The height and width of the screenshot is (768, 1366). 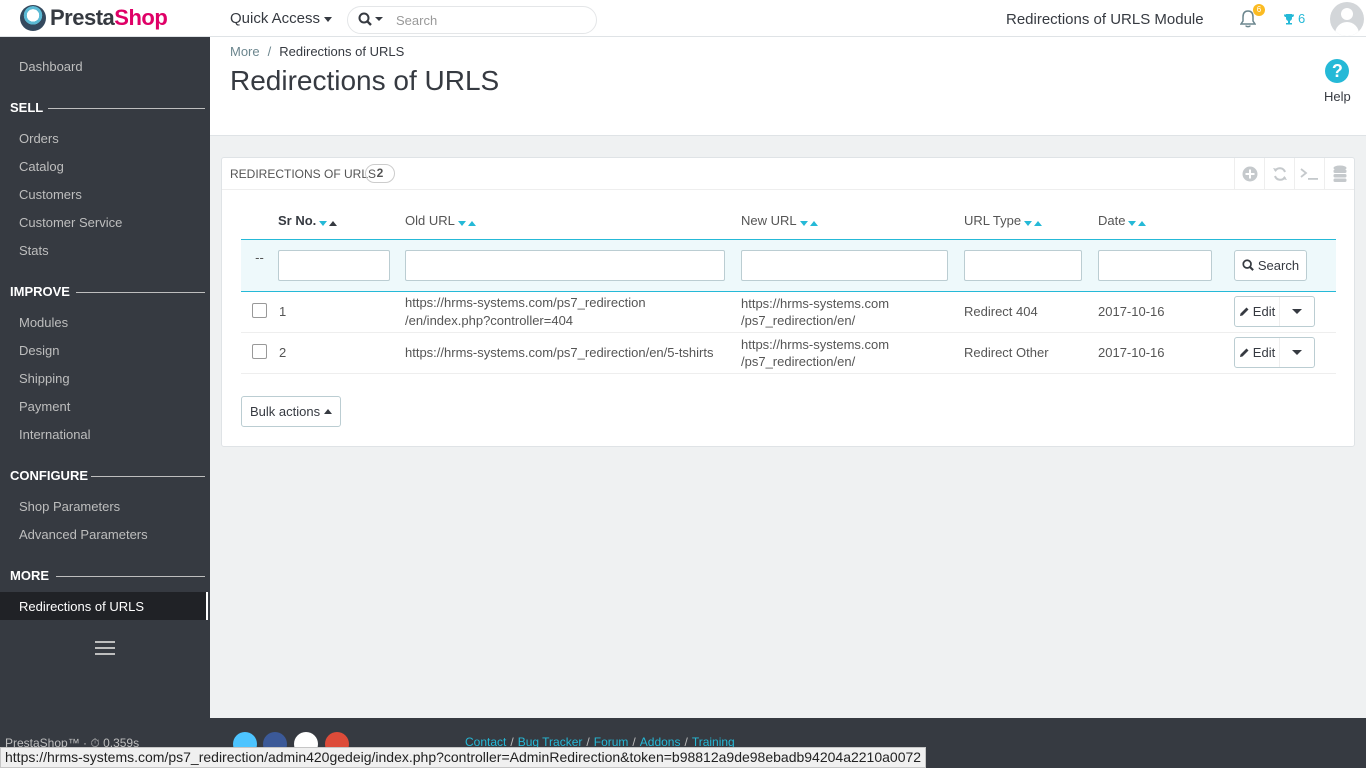 What do you see at coordinates (55, 434) in the screenshot?
I see `sidebar-item-international: International` at bounding box center [55, 434].